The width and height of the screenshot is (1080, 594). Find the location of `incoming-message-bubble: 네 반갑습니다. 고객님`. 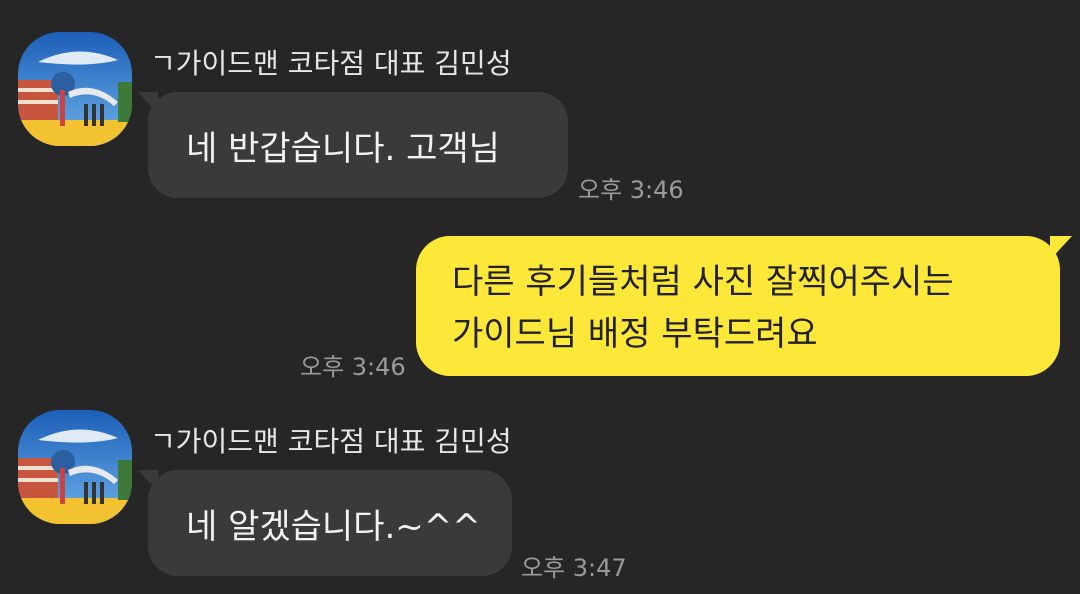

incoming-message-bubble: 네 반갑습니다. 고객님 is located at coordinates (353, 145).